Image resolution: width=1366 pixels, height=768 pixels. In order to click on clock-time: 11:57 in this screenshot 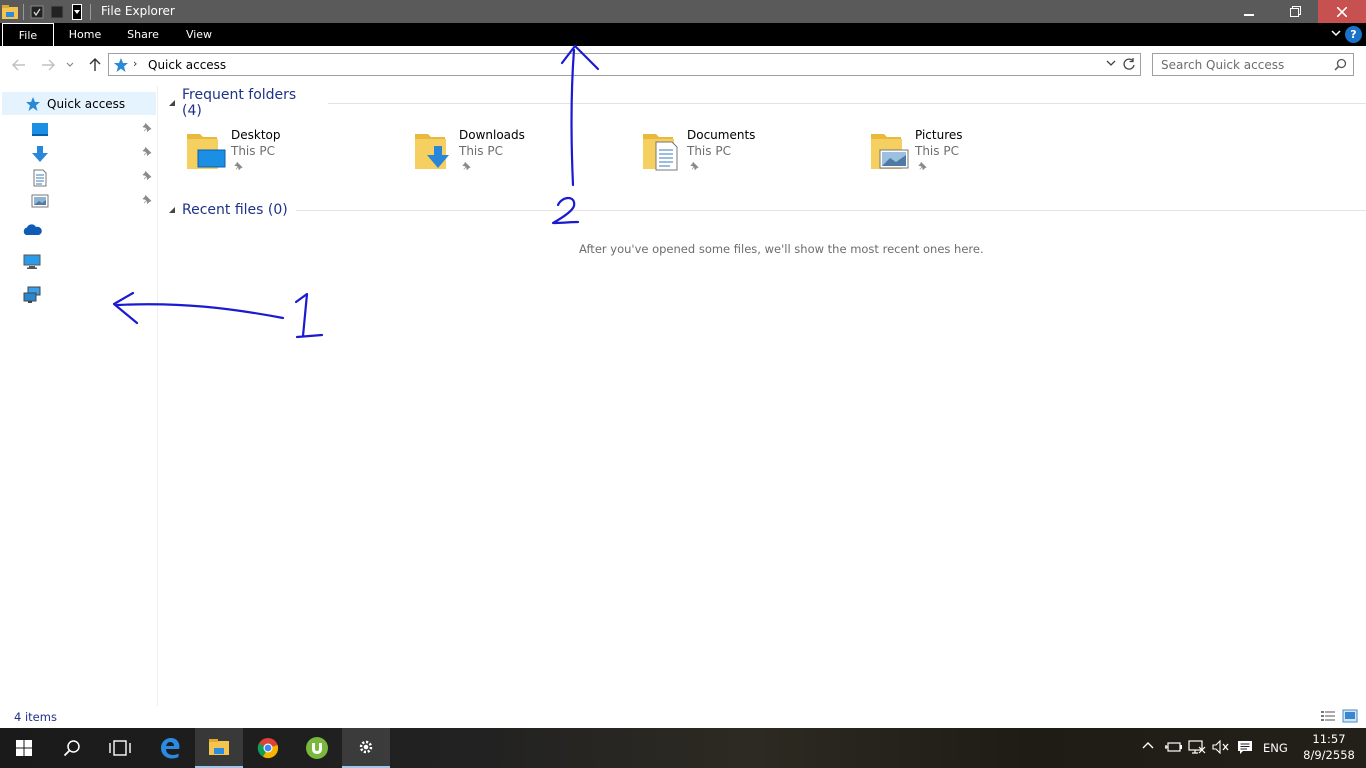, I will do `click(1329, 739)`.